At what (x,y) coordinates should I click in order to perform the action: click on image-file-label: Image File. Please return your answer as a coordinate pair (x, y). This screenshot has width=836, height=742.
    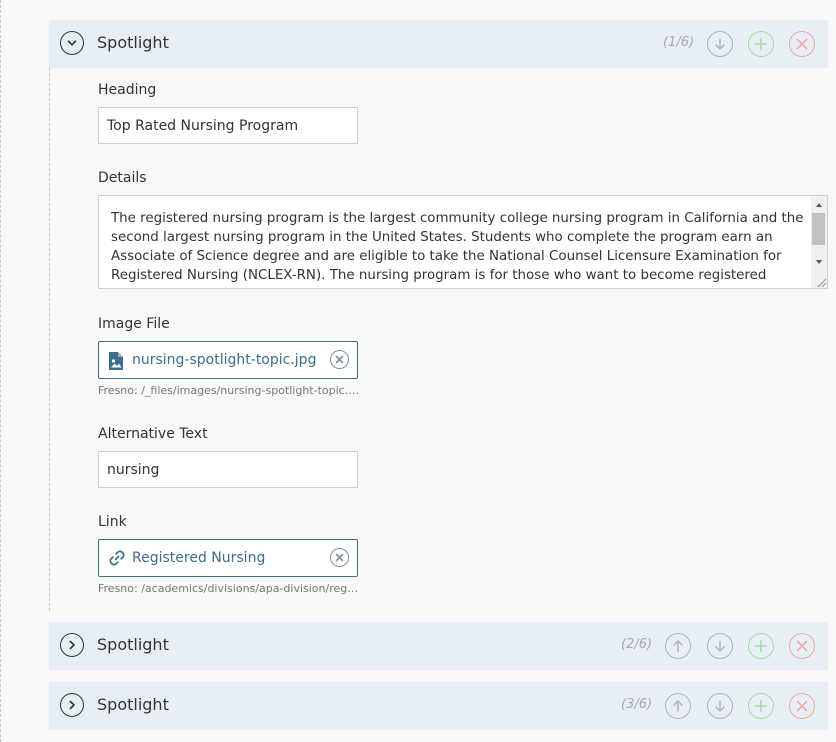
    Looking at the image, I should click on (134, 324).